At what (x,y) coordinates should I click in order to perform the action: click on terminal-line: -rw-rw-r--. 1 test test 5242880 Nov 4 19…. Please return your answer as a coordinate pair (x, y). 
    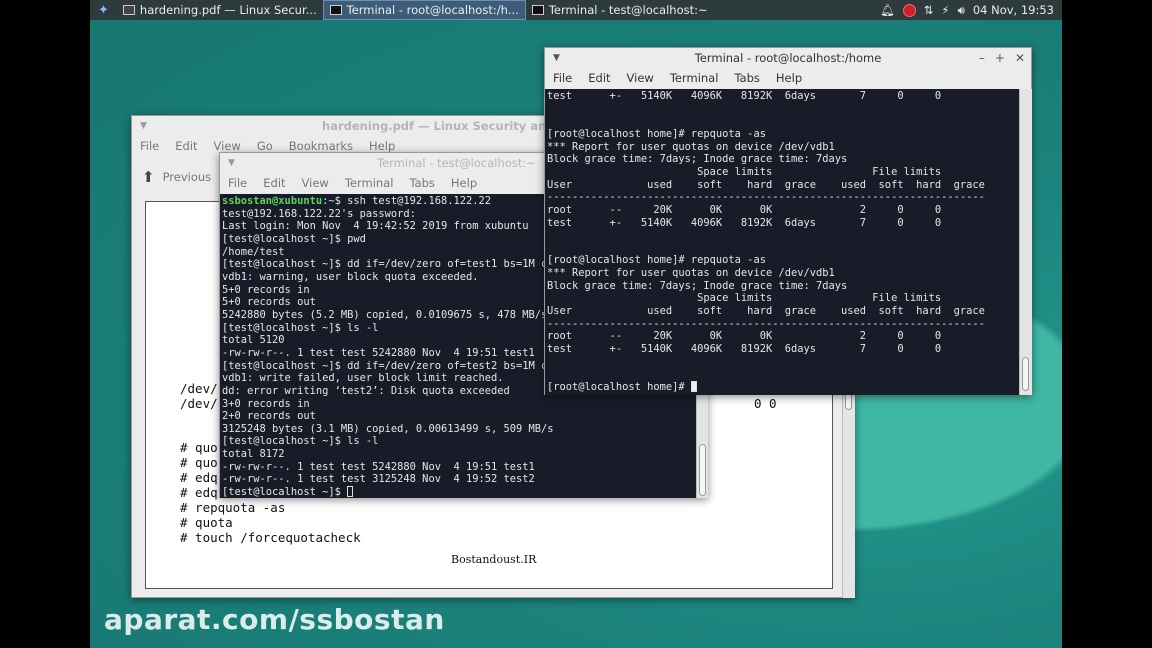
    Looking at the image, I should click on (378, 466).